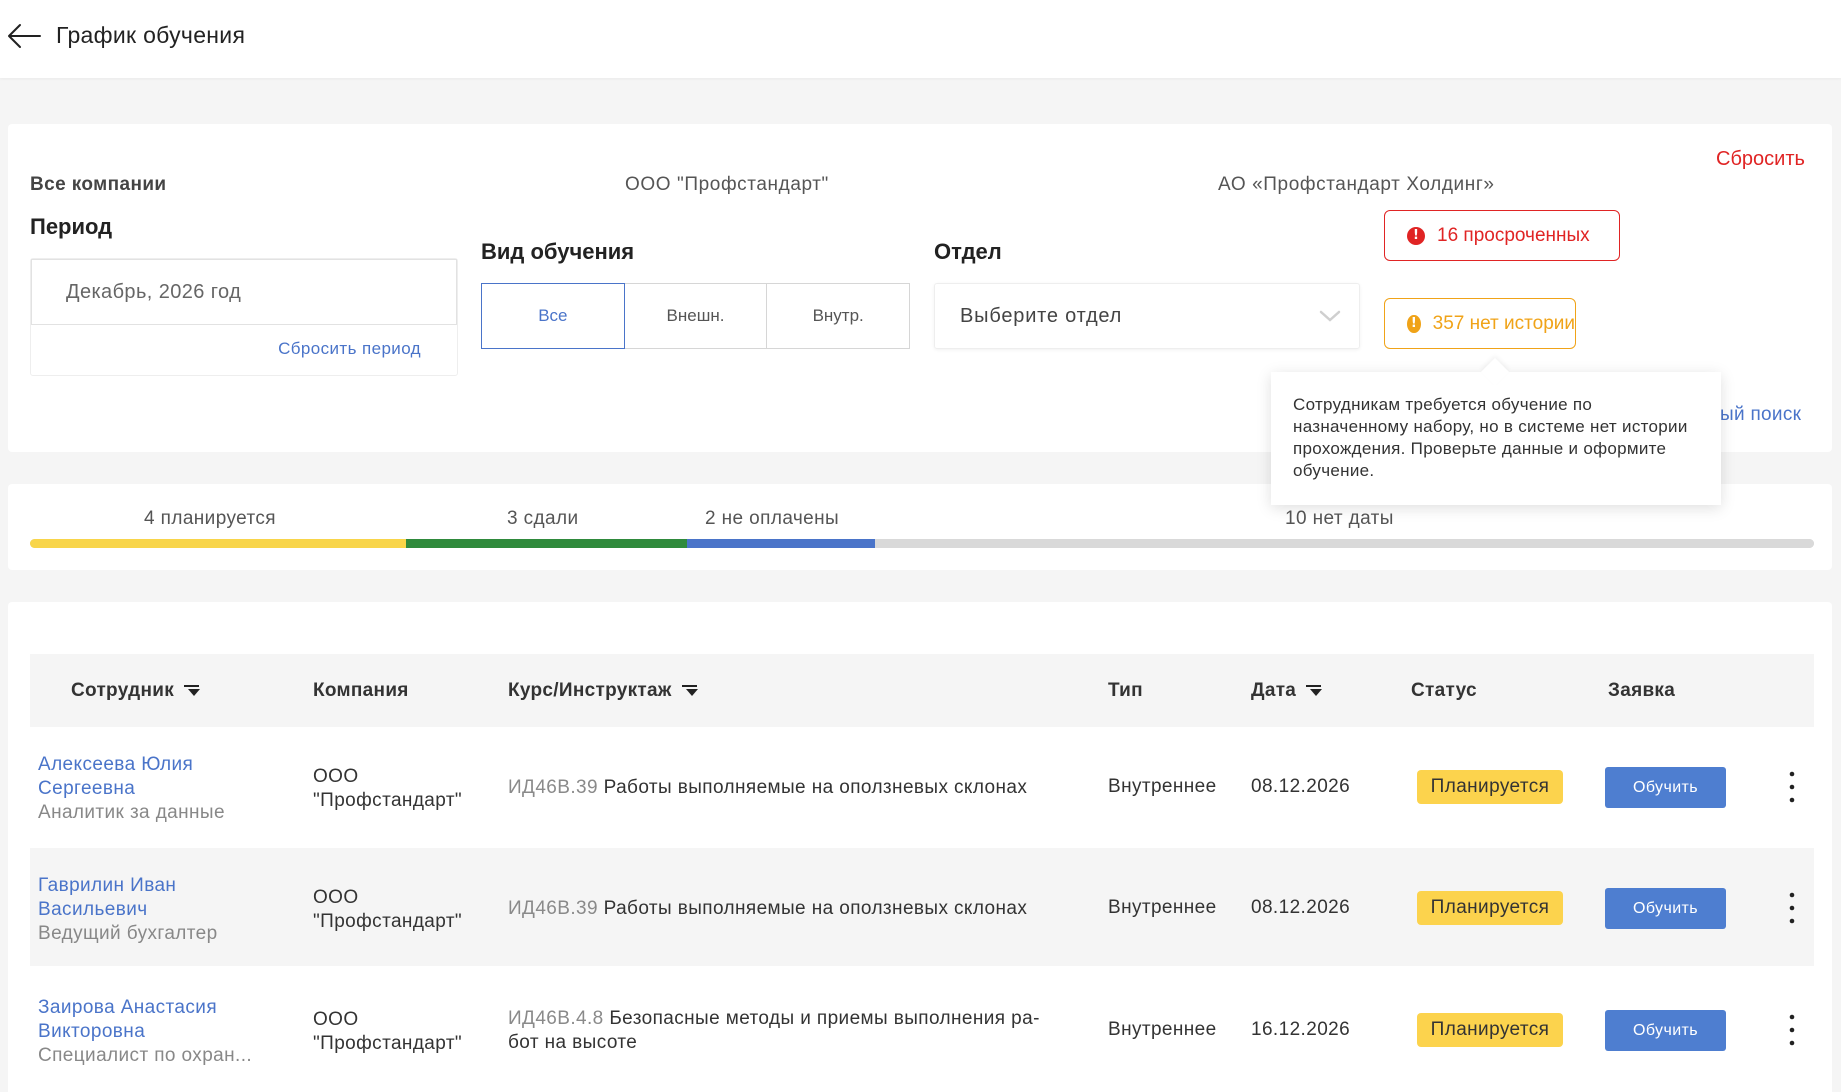 The width and height of the screenshot is (1841, 1092). Describe the element at coordinates (1414, 323) in the screenshot. I see `warning-icon: !` at that location.